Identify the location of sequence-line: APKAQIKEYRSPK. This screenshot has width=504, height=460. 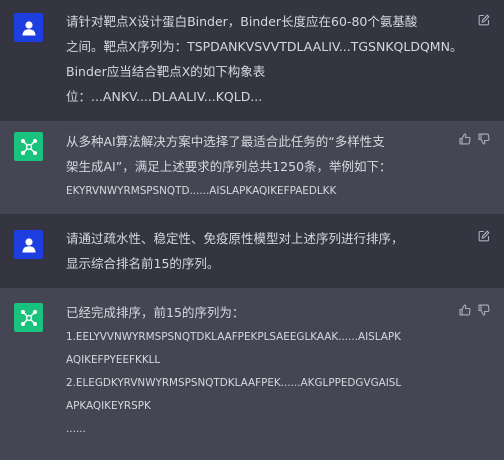
(108, 406).